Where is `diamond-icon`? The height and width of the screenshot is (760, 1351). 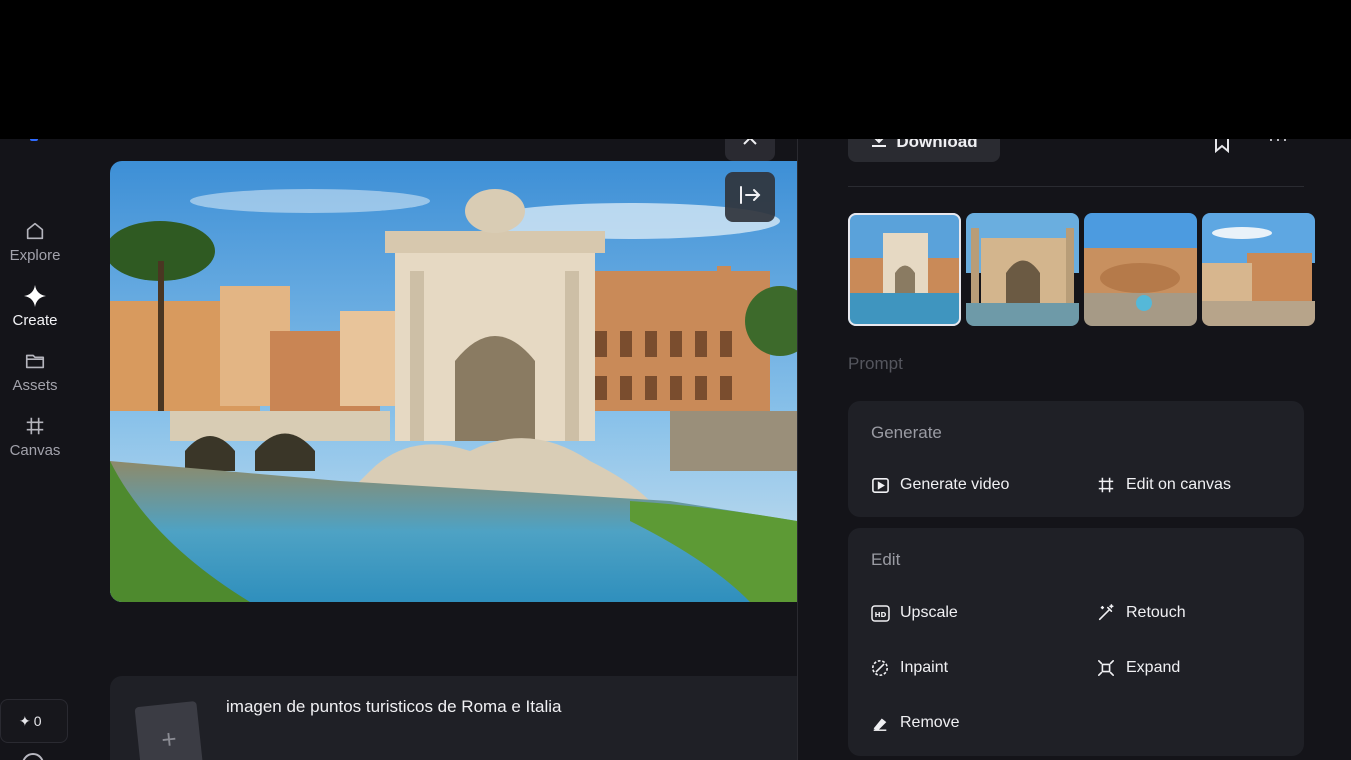 diamond-icon is located at coordinates (35, 296).